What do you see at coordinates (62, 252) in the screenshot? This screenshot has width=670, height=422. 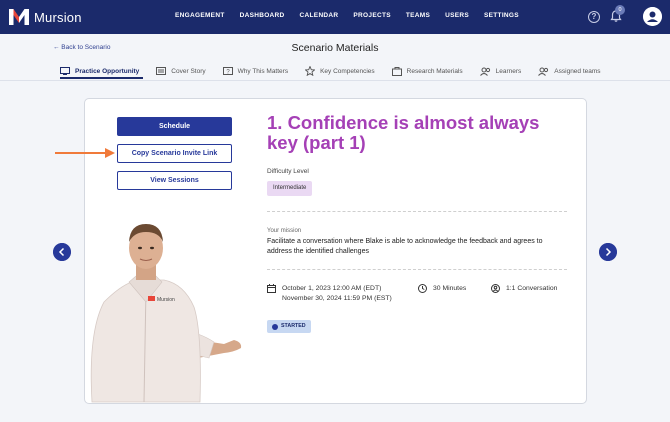 I see `previous-arrow-icon` at bounding box center [62, 252].